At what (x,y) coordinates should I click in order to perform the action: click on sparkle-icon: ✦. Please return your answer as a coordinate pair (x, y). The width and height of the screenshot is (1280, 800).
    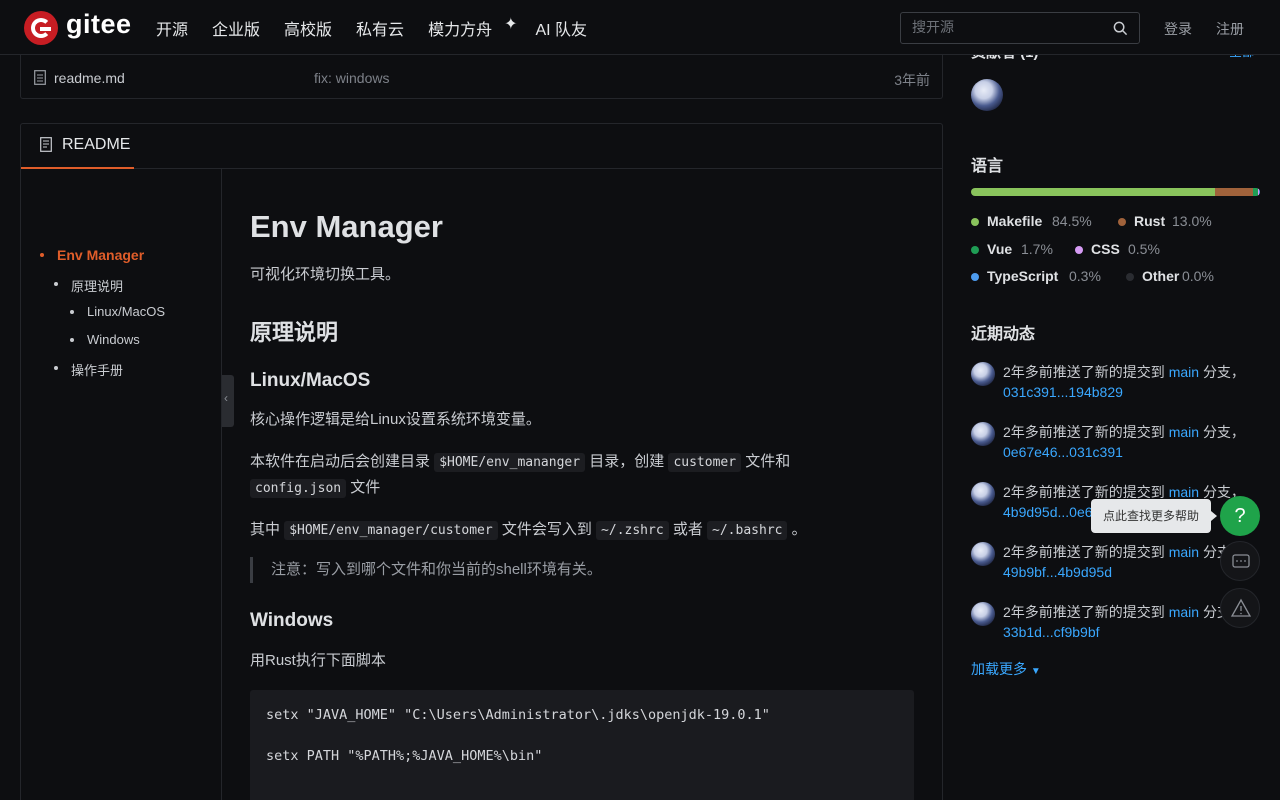
    Looking at the image, I should click on (511, 24).